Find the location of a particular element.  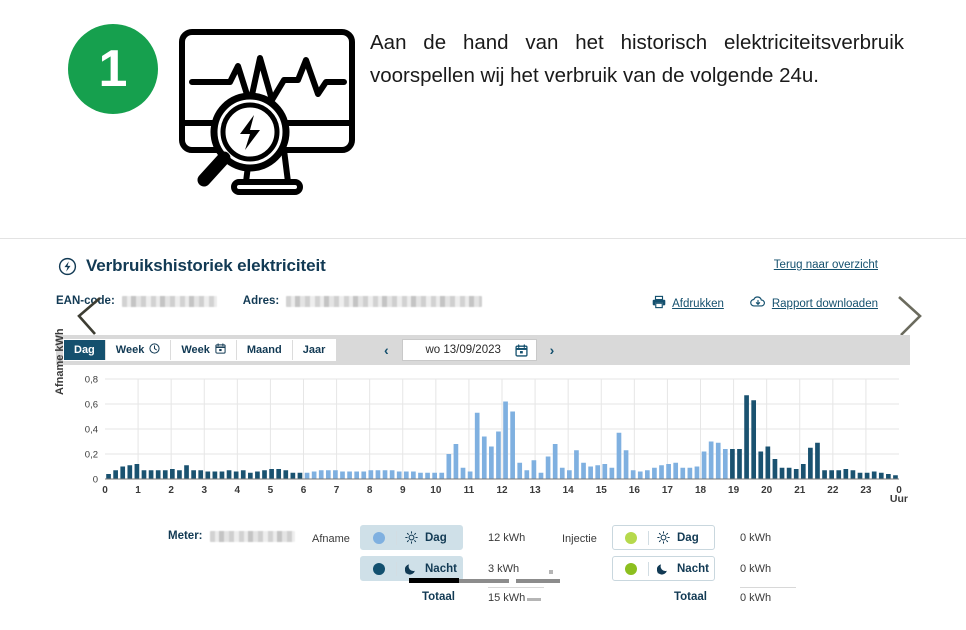

download-report-label: Rapport downloaden is located at coordinates (824, 303).